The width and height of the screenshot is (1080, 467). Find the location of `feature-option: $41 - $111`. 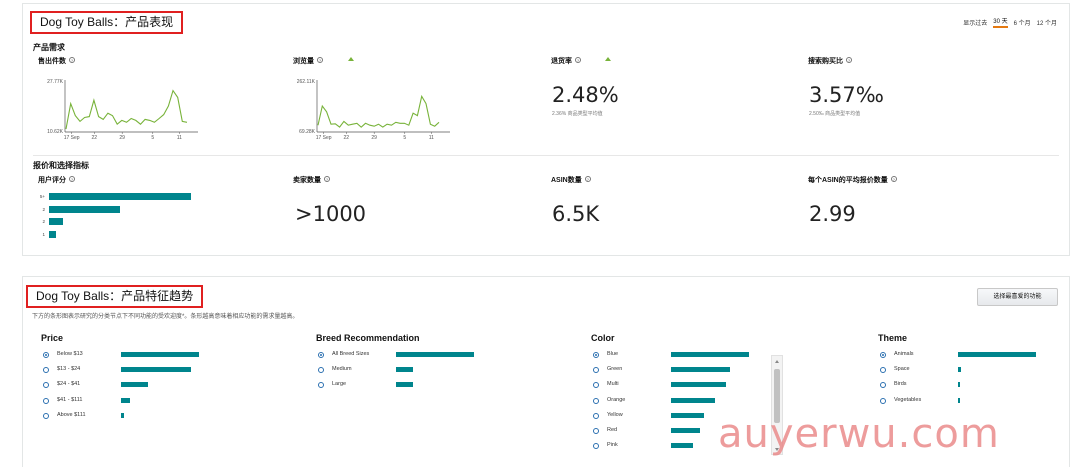

feature-option: $41 - $111 is located at coordinates (161, 404).